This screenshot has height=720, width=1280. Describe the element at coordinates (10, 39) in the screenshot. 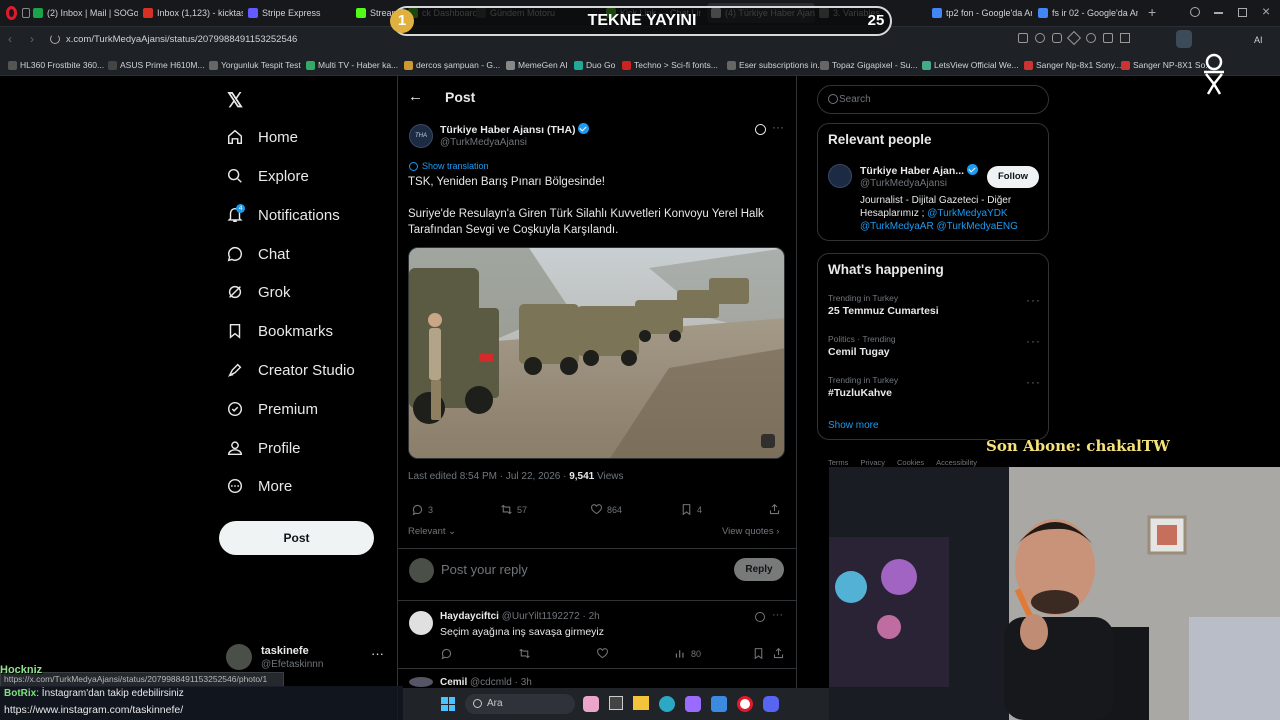

I see `back-icon: ‹` at that location.